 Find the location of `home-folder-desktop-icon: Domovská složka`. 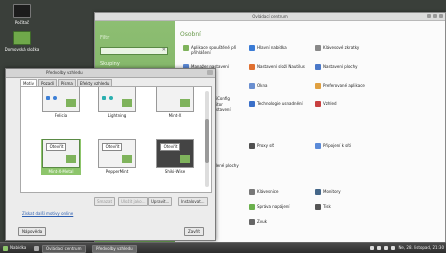

home-folder-desktop-icon: Domovská složka is located at coordinates (22, 41).